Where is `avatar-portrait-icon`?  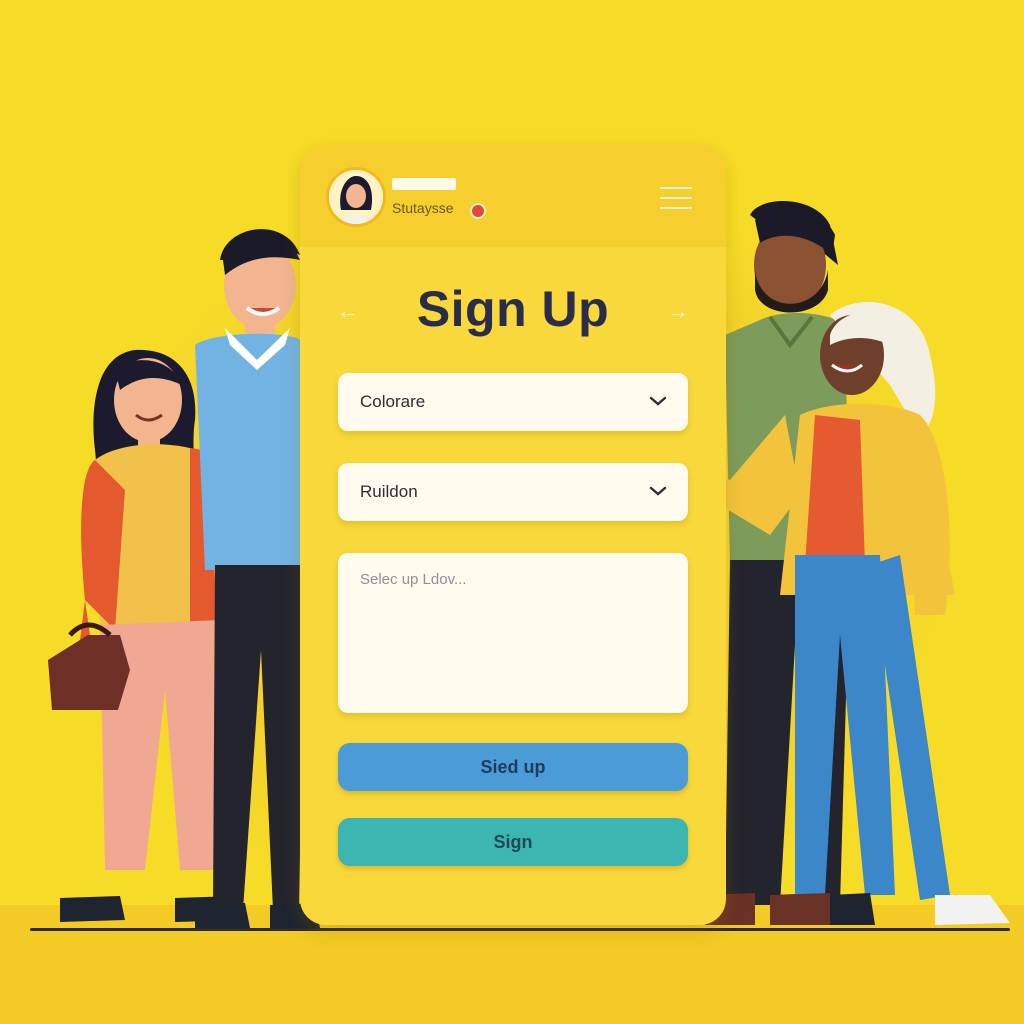
avatar-portrait-icon is located at coordinates (356, 197).